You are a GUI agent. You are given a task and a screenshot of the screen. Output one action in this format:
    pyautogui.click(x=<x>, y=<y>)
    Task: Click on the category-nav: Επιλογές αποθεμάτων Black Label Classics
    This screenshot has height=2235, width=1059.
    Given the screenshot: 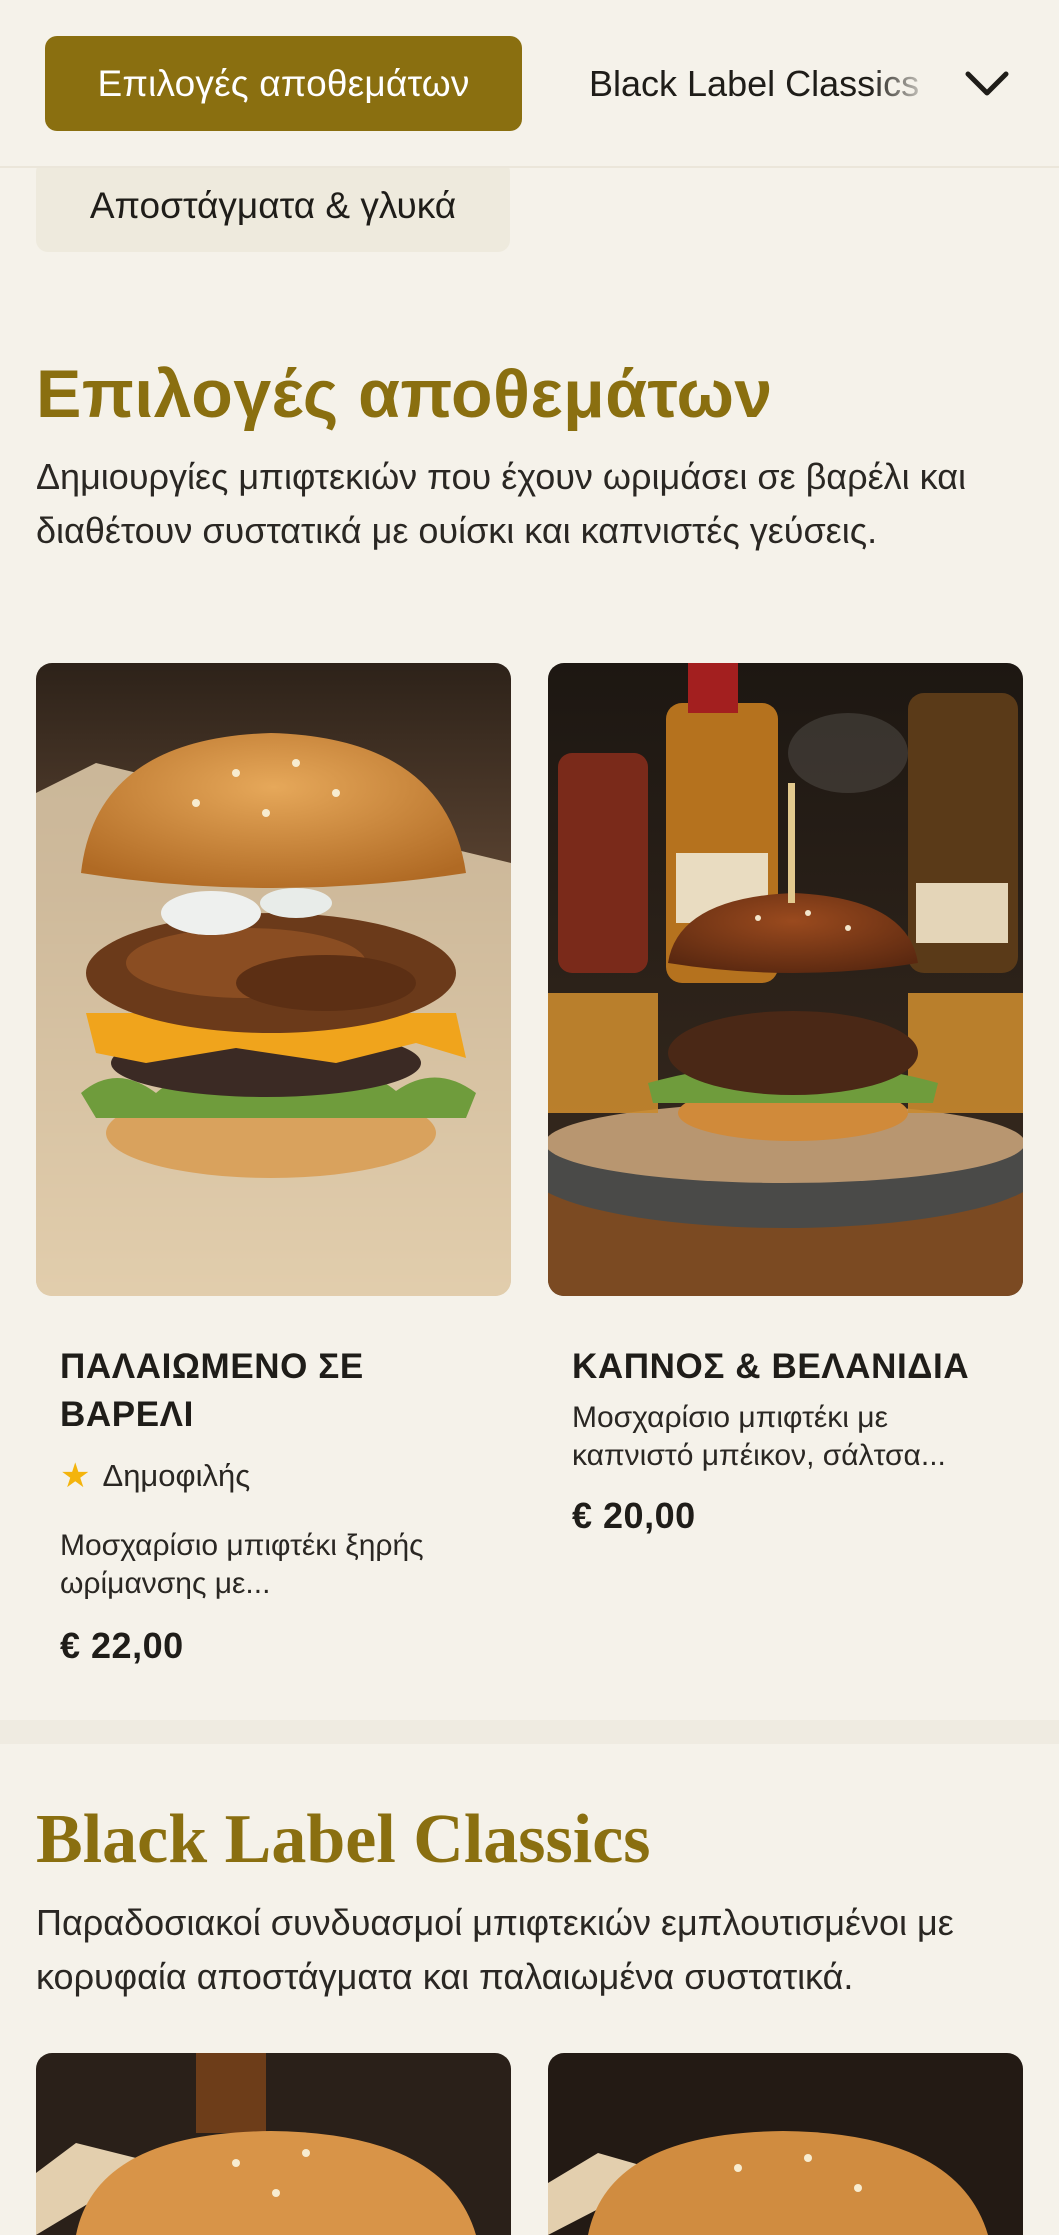 What is the action you would take?
    pyautogui.click(x=529, y=84)
    